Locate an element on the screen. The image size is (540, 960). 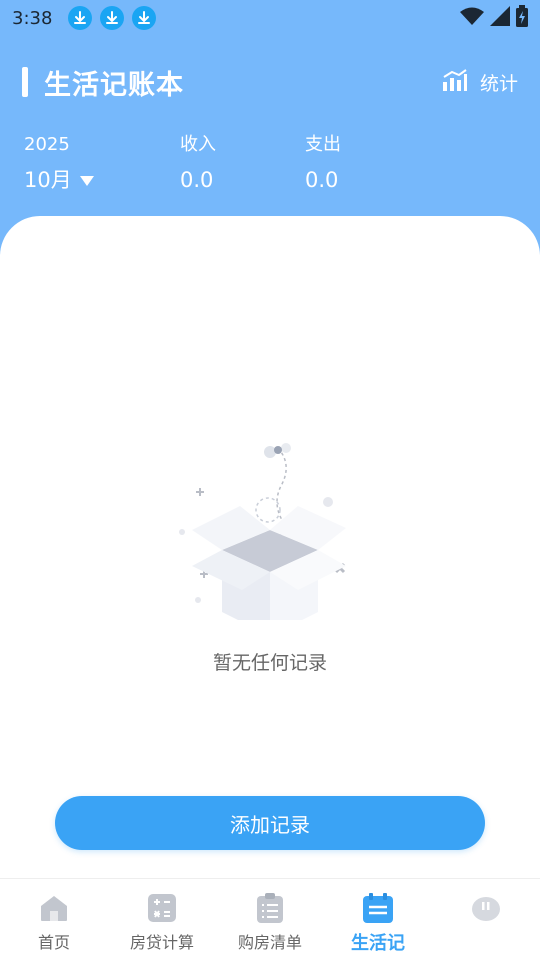
month-summary: 2025 10月 收入 0.0 支出 0.0 is located at coordinates (270, 170).